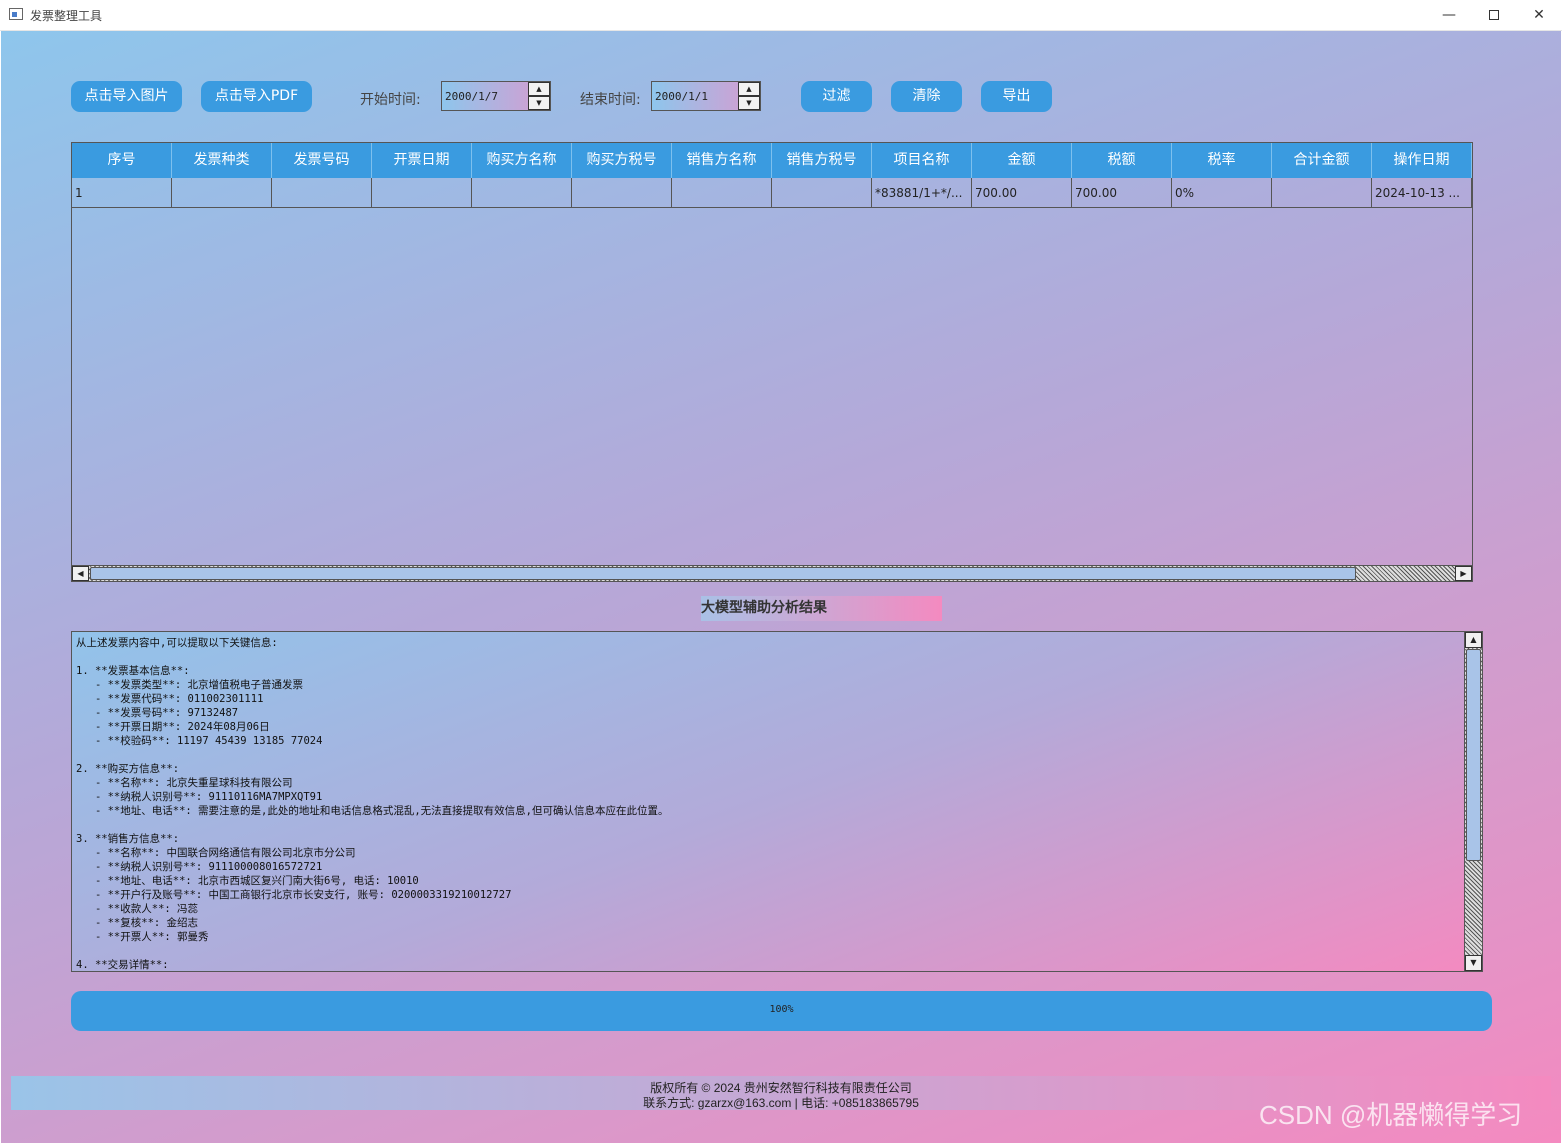  I want to click on export-button: 导出, so click(1016, 96).